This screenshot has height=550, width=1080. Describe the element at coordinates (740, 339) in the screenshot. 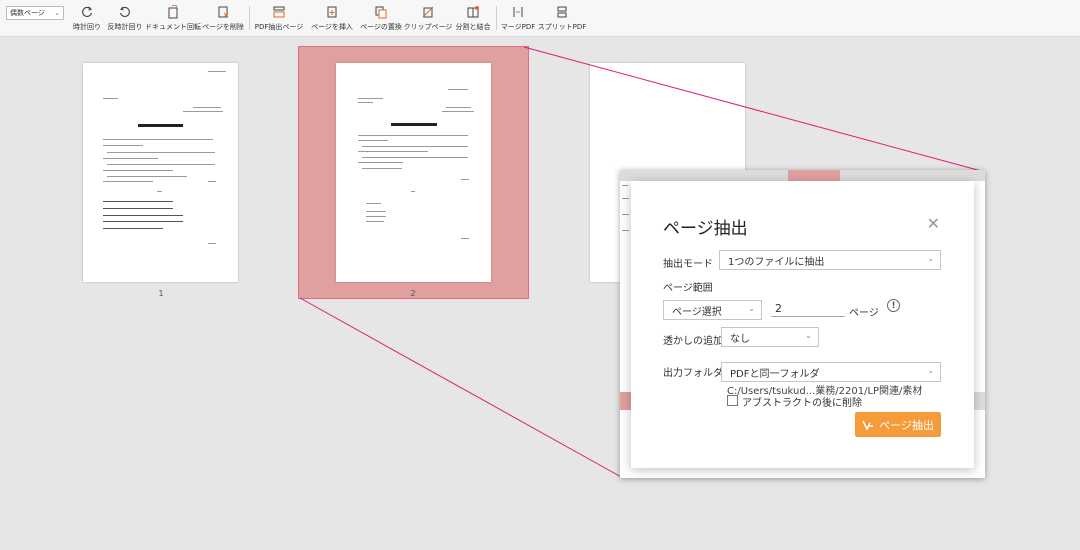

I see `watermark-value: なし` at that location.